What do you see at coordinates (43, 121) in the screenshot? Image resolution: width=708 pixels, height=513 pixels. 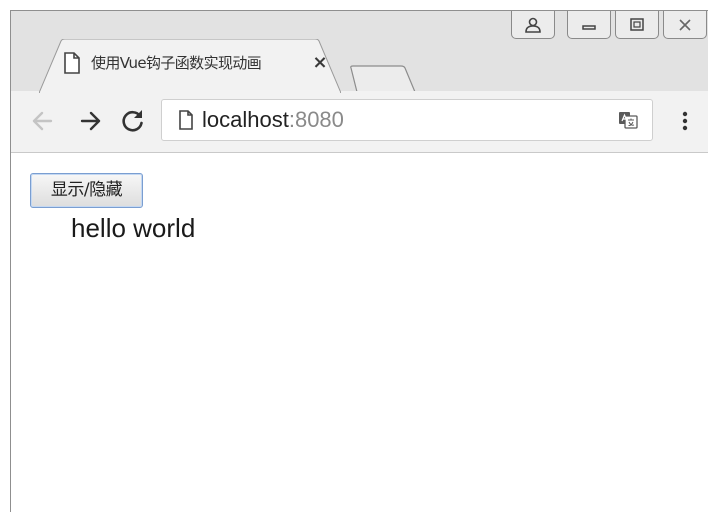 I see `back-button` at bounding box center [43, 121].